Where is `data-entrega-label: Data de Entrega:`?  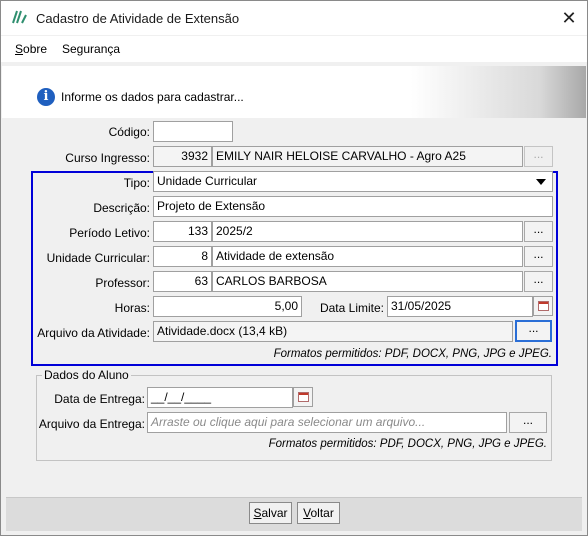
data-entrega-label: Data de Entrega: is located at coordinates (99, 399).